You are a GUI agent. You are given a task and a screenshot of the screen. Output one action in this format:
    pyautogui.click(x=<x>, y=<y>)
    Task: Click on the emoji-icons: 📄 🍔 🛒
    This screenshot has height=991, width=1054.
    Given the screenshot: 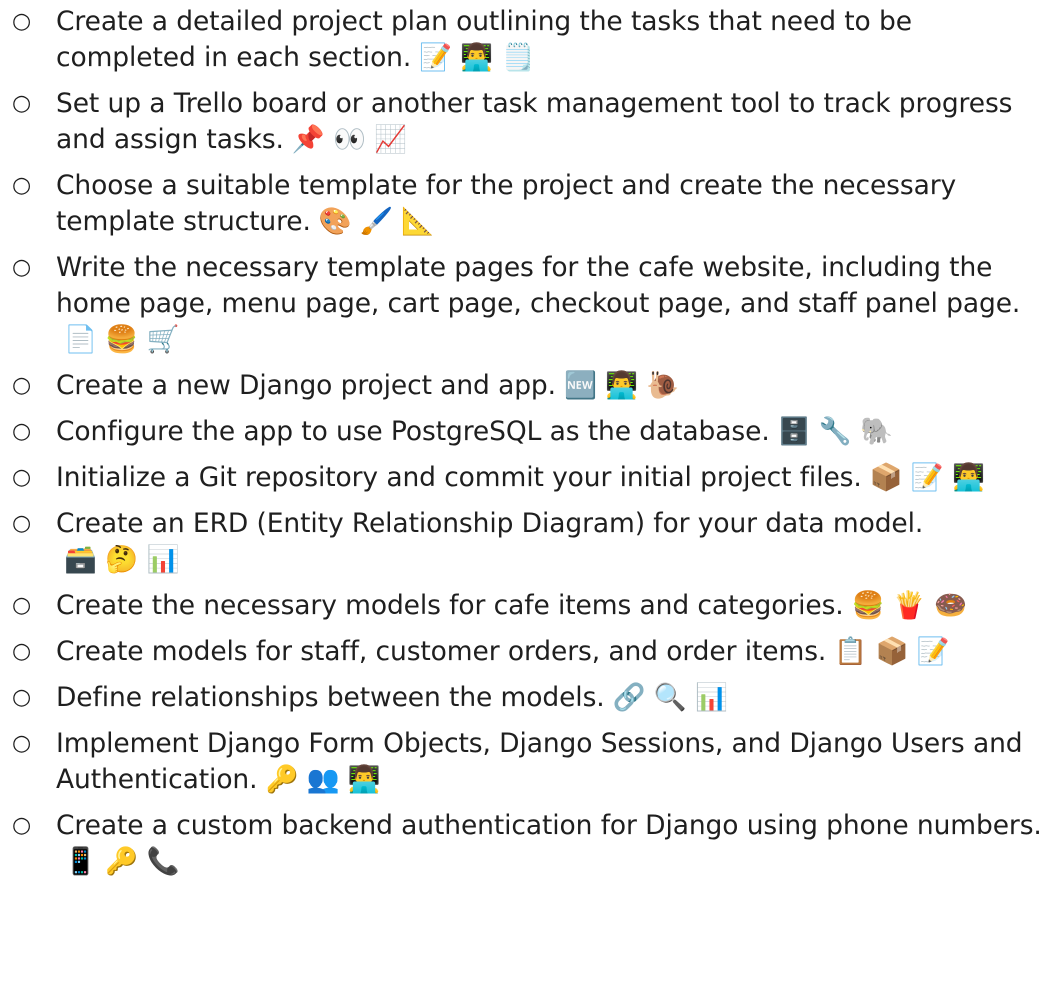 What is the action you would take?
    pyautogui.click(x=122, y=339)
    